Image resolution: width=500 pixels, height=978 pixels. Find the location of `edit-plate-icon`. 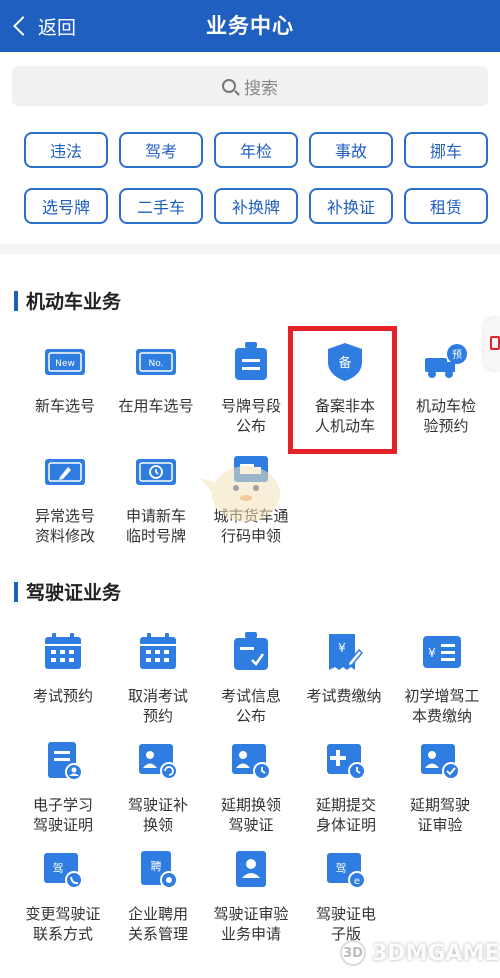

edit-plate-icon is located at coordinates (65, 472).